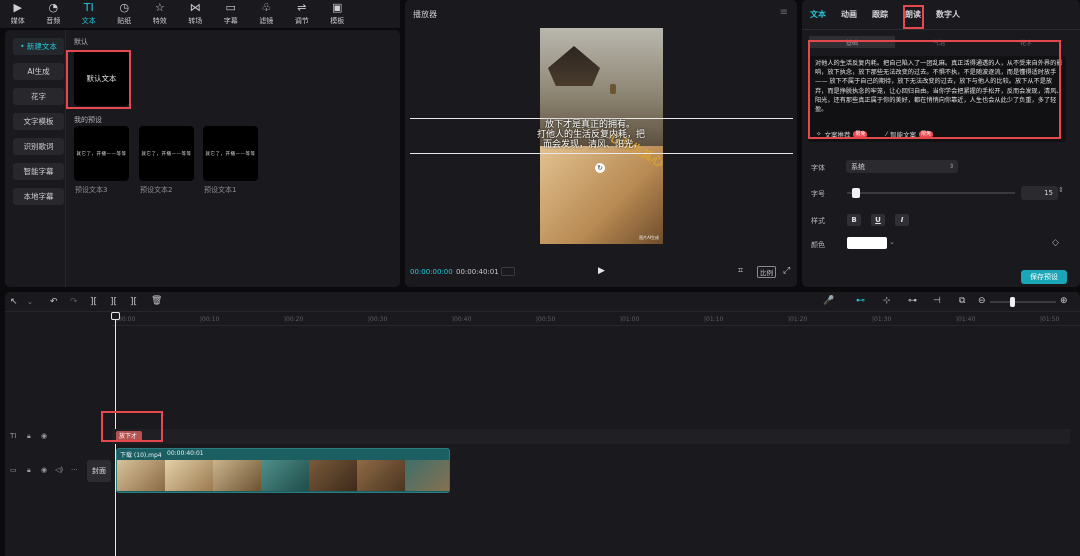 Image resolution: width=1080 pixels, height=556 pixels. What do you see at coordinates (902, 166) in the screenshot?
I see `font-select: 系统 ⇕` at bounding box center [902, 166].